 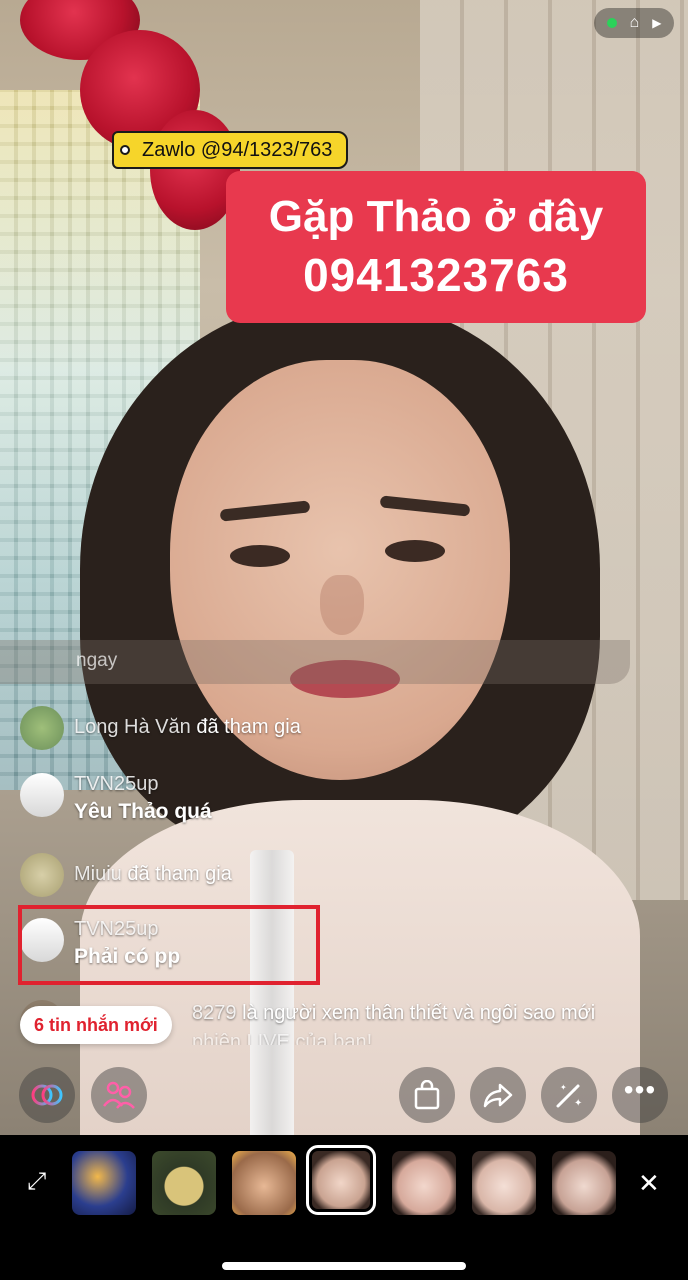 What do you see at coordinates (504, 1183) in the screenshot?
I see `filter-flower` at bounding box center [504, 1183].